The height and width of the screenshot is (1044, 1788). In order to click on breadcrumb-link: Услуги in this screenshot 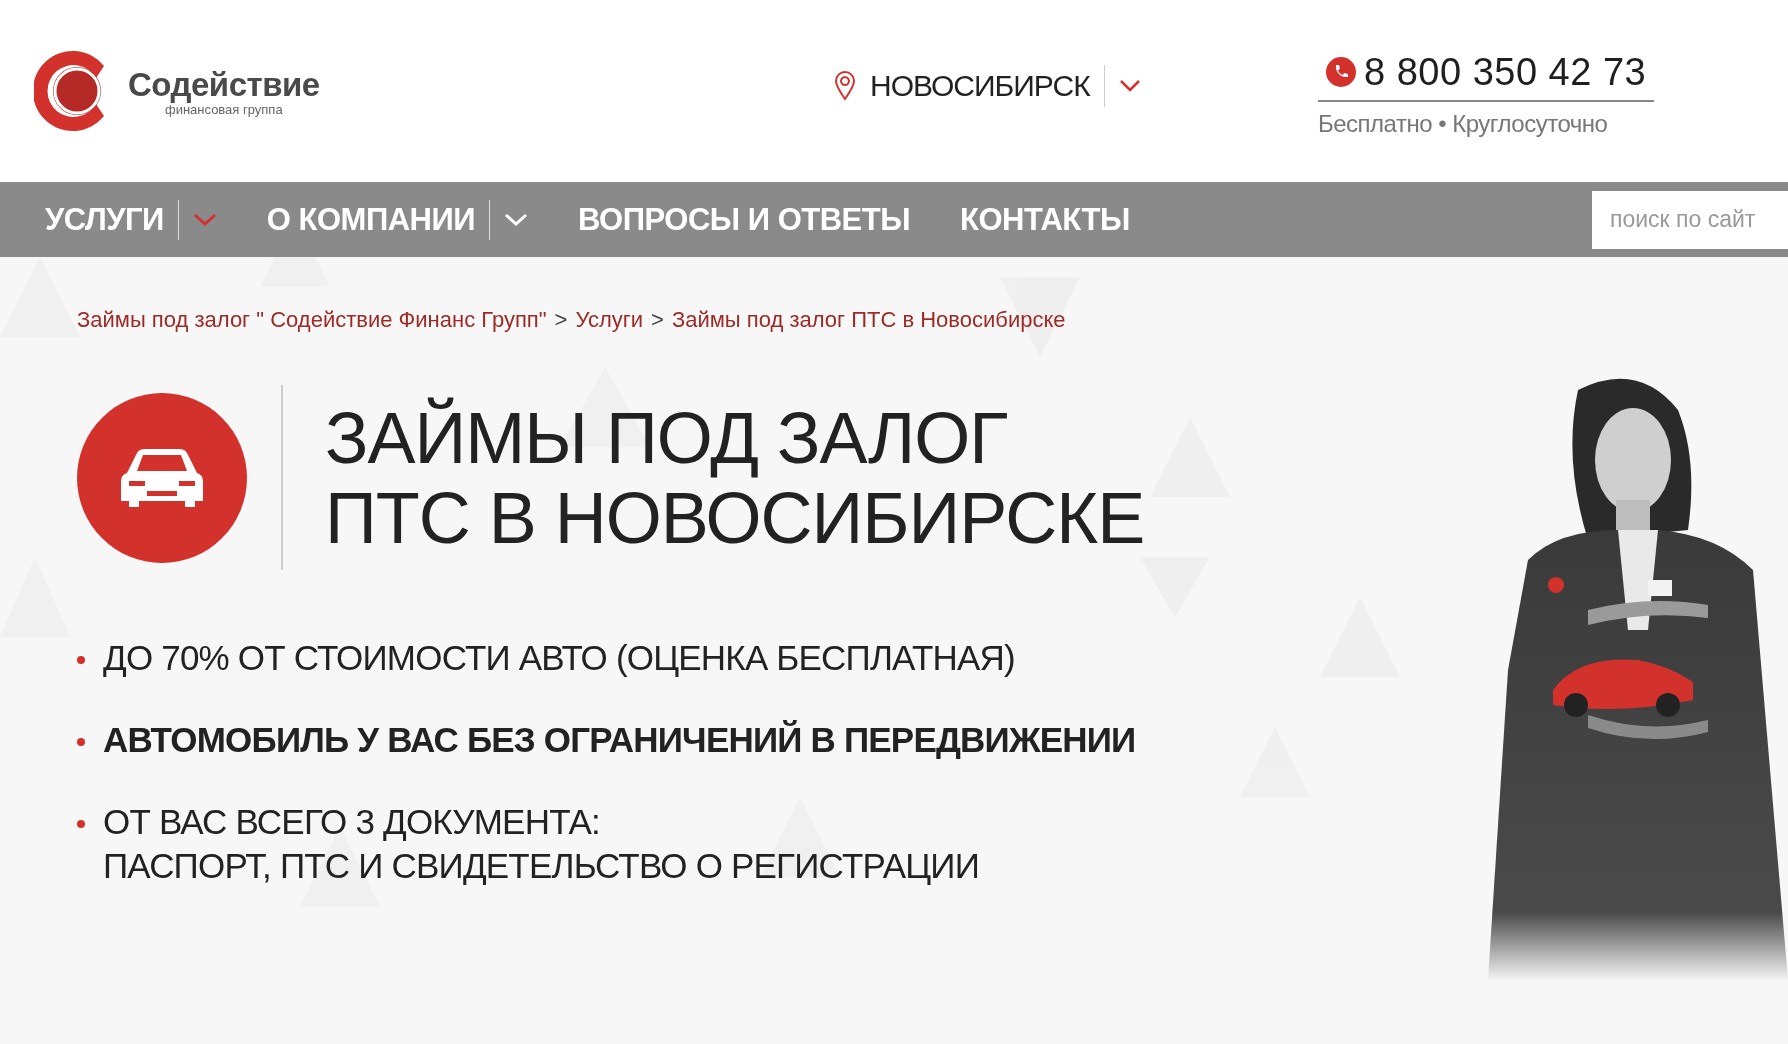, I will do `click(609, 320)`.